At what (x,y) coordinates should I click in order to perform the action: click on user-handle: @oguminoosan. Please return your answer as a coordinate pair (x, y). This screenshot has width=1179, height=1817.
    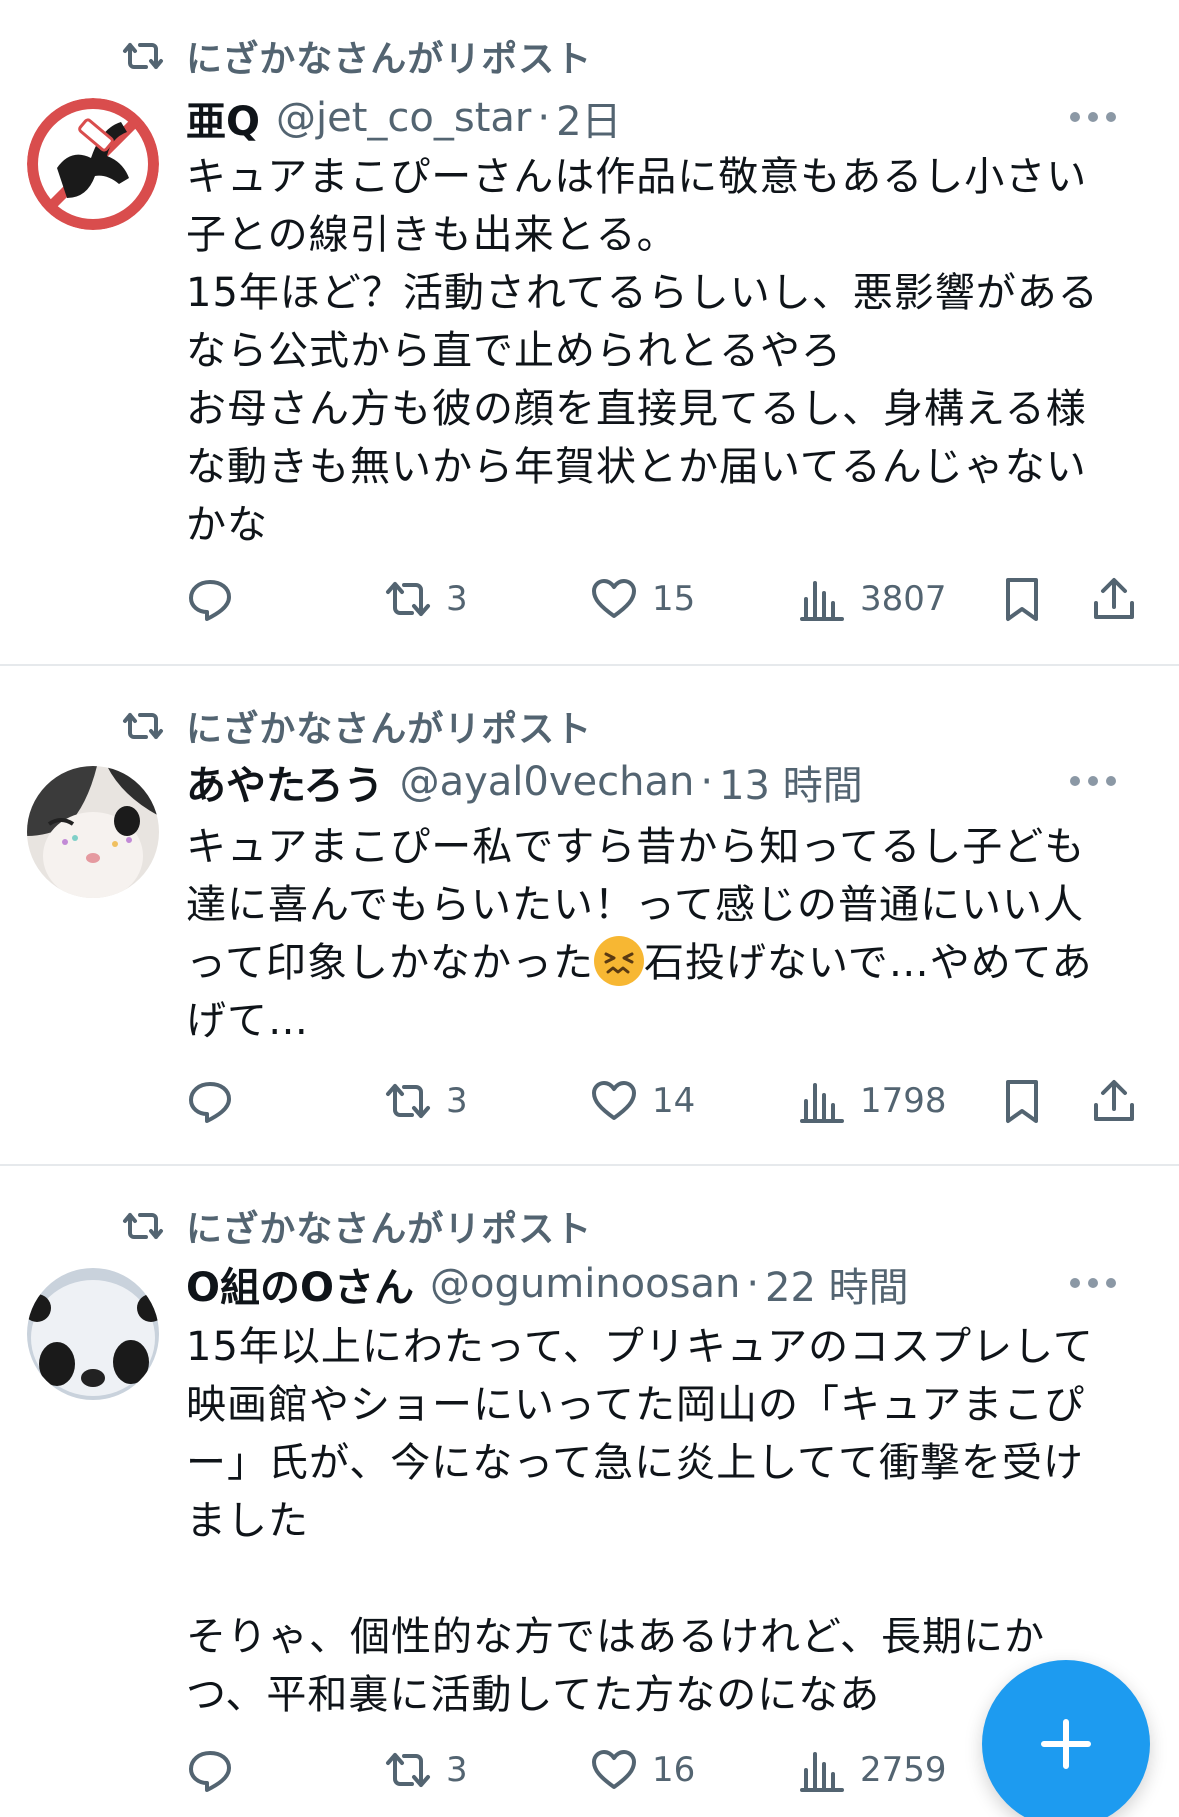
    Looking at the image, I should click on (585, 1284).